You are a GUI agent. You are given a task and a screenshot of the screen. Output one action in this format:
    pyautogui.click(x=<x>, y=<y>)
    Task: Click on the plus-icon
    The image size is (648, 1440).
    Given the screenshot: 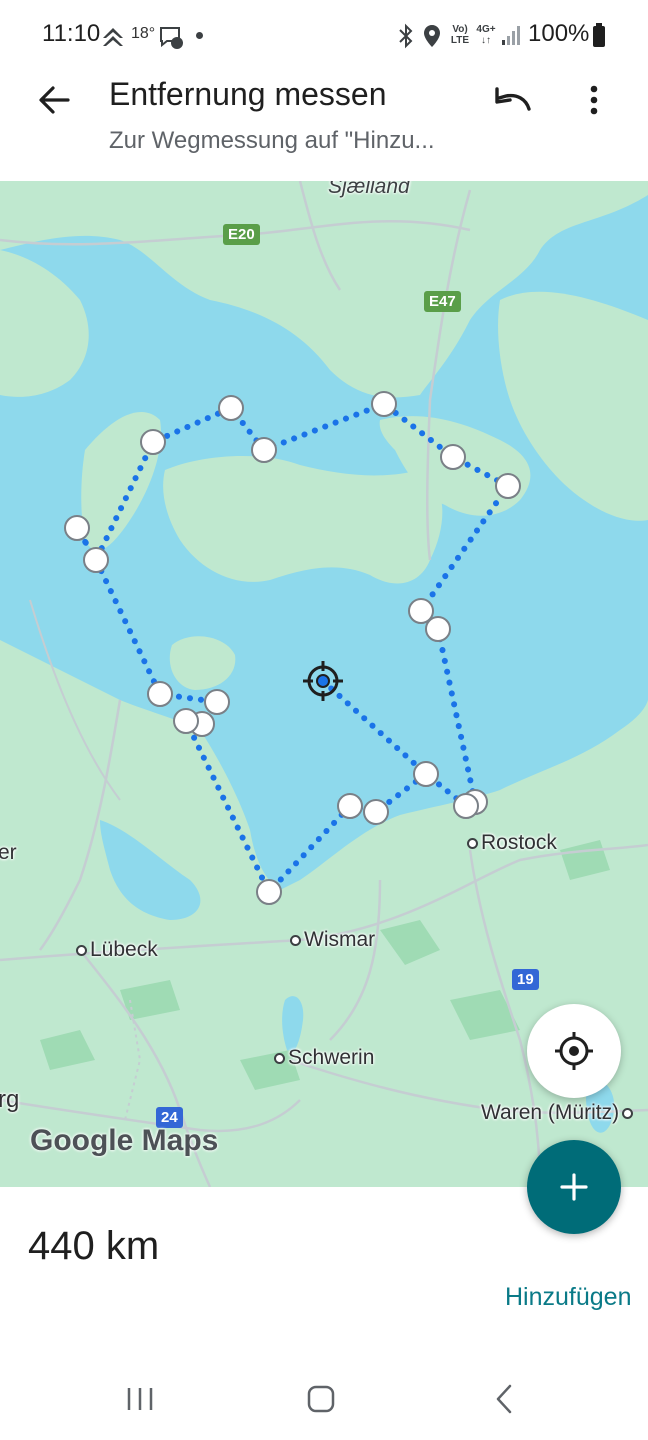 What is the action you would take?
    pyautogui.click(x=574, y=1187)
    